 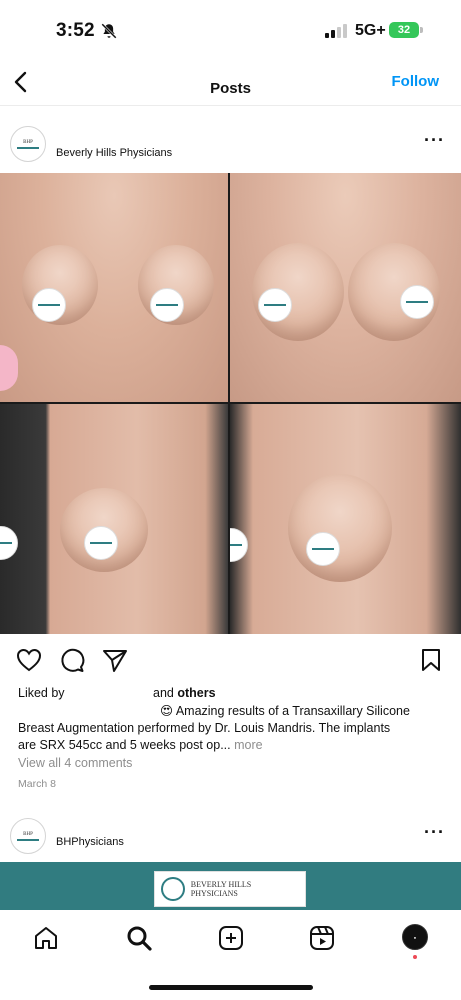 I want to click on create-icon, so click(x=231, y=938).